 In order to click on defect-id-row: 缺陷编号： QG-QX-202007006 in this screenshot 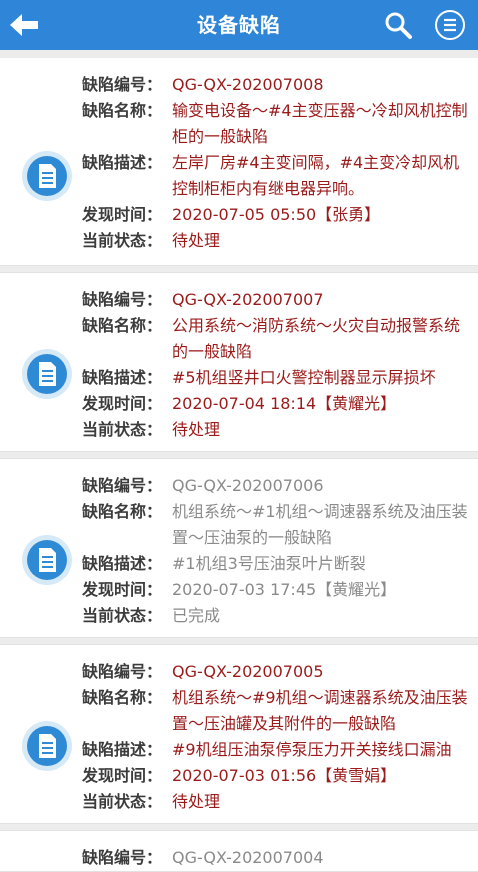, I will do `click(275, 486)`.